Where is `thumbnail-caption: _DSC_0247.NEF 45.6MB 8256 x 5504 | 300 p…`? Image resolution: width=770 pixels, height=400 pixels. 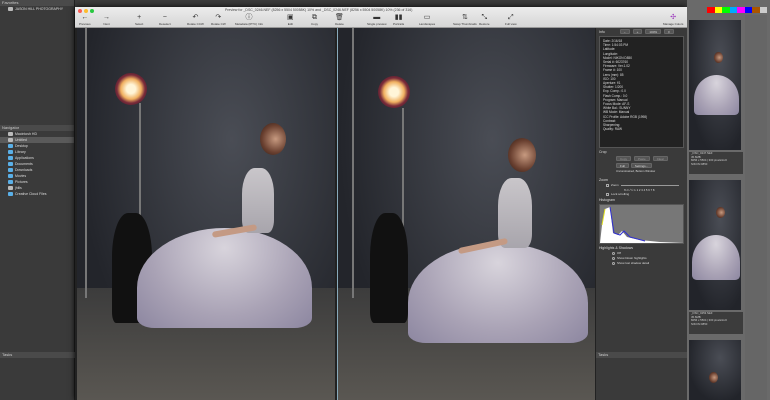
thumbnail-caption: _DSC_0247.NEF 45.6MB 8256 x 5504 | 300 p… is located at coordinates (716, 162).